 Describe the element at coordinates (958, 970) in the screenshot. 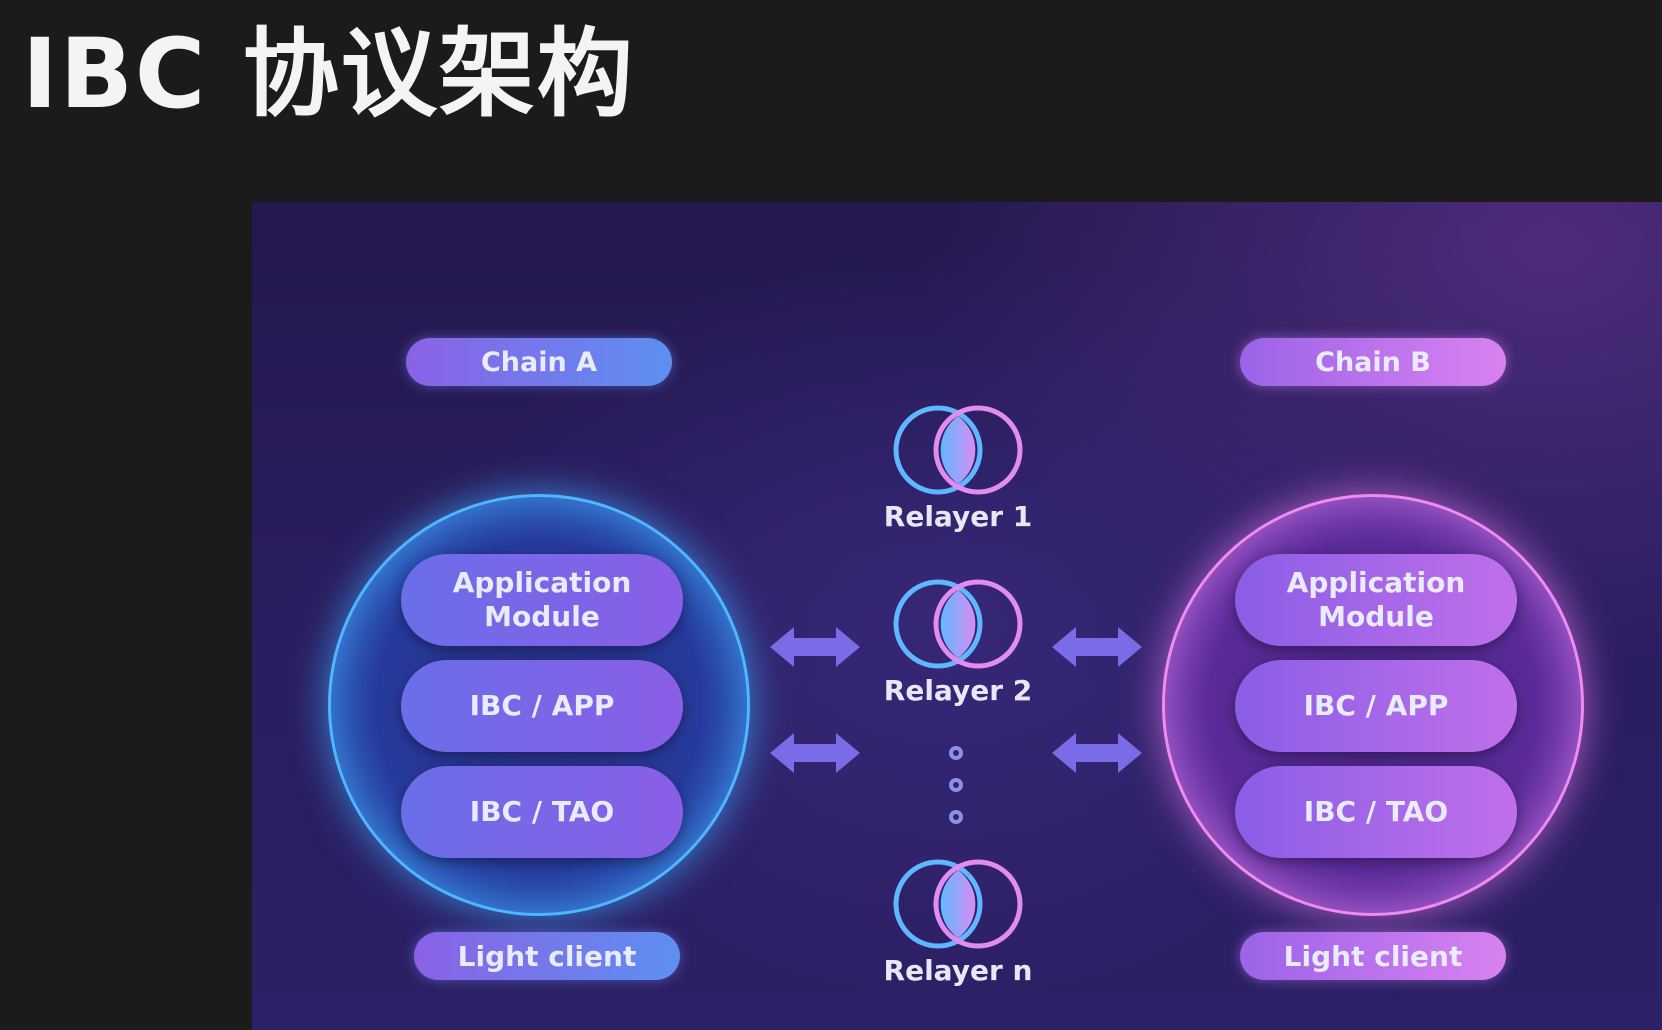

I see `relayer-n-label: Relayer n` at that location.